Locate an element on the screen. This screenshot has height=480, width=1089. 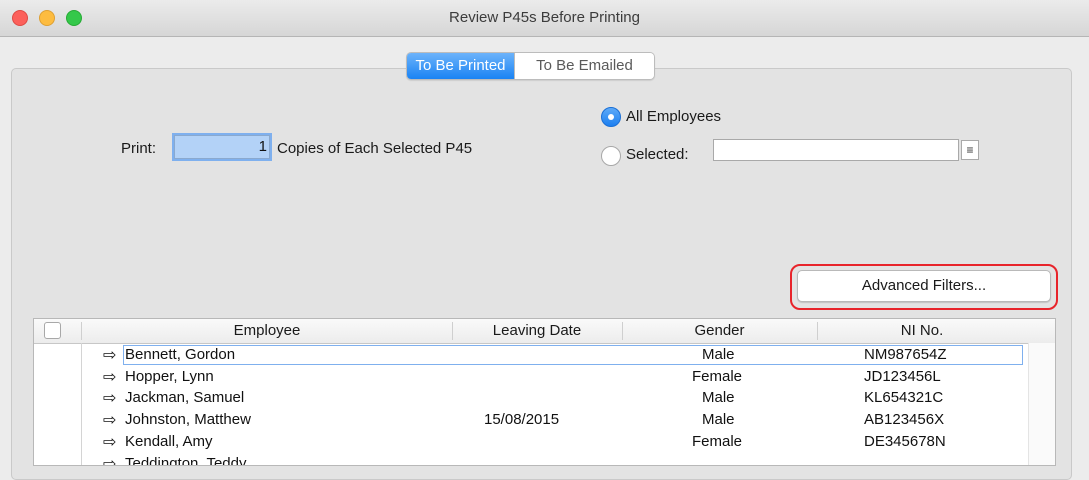
window-title: Review P45s Before Printing is located at coordinates (544, 17).